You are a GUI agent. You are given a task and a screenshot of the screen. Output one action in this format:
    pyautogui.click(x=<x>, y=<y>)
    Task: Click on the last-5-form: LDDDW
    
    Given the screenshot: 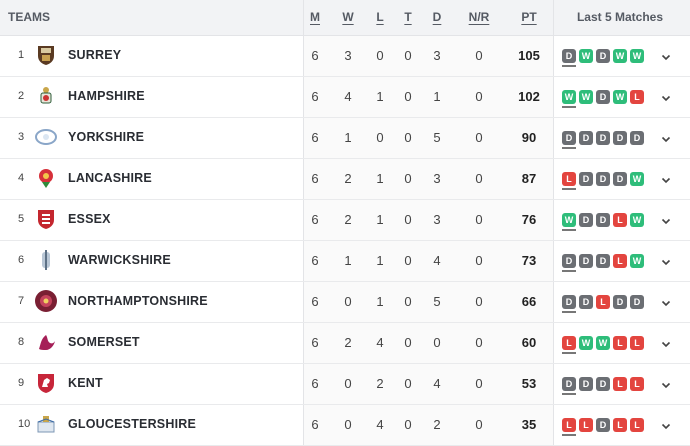 What is the action you would take?
    pyautogui.click(x=603, y=178)
    